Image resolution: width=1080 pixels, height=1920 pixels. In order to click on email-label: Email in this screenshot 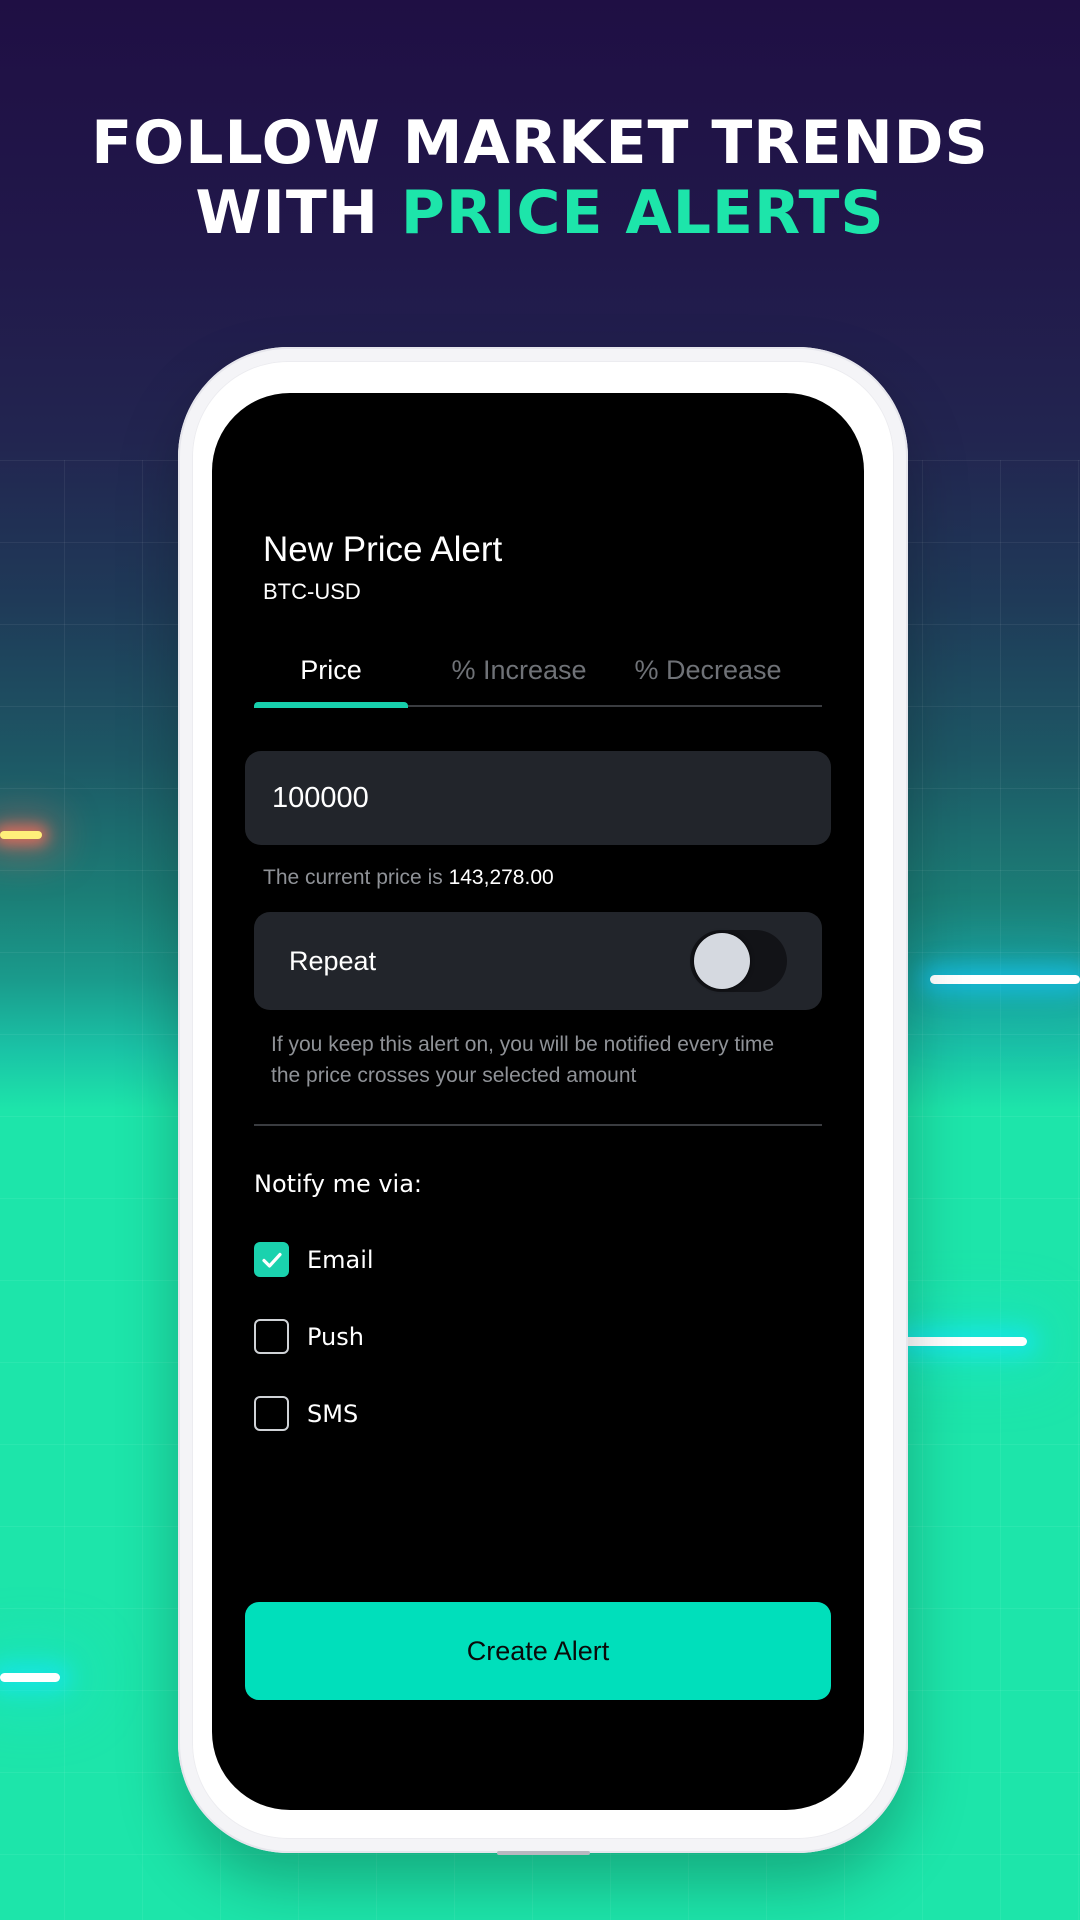, I will do `click(340, 1259)`.